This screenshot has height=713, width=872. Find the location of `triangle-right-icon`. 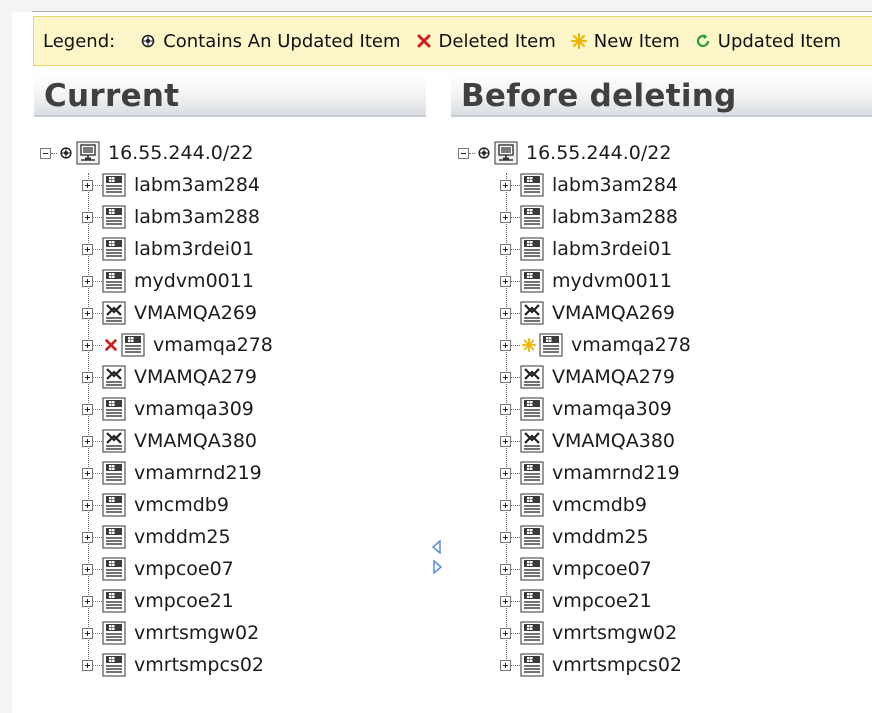

triangle-right-icon is located at coordinates (437, 567).